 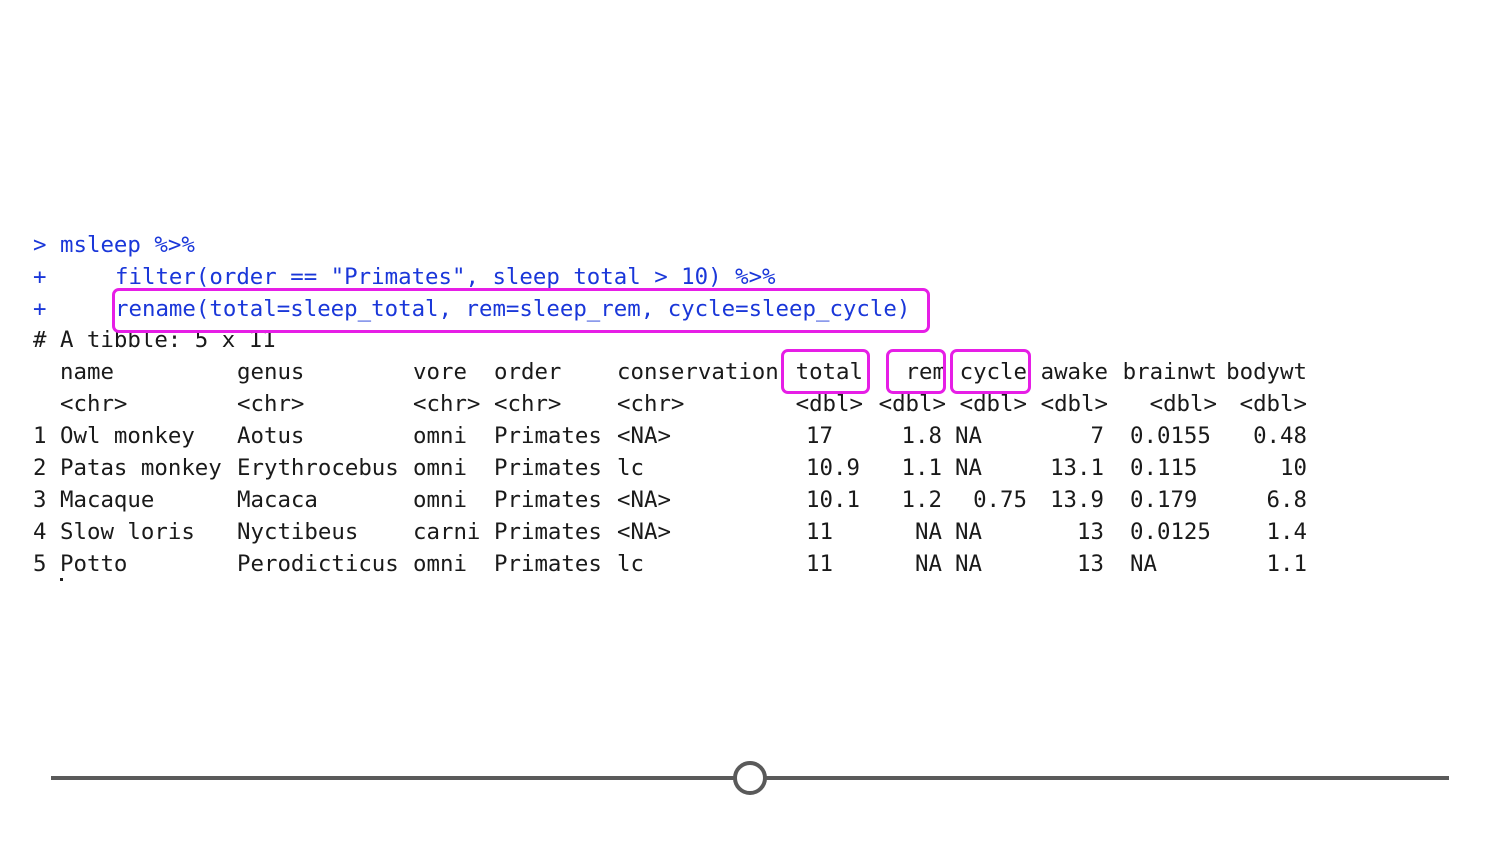 What do you see at coordinates (127, 532) in the screenshot?
I see `table-cell: Slow loris` at bounding box center [127, 532].